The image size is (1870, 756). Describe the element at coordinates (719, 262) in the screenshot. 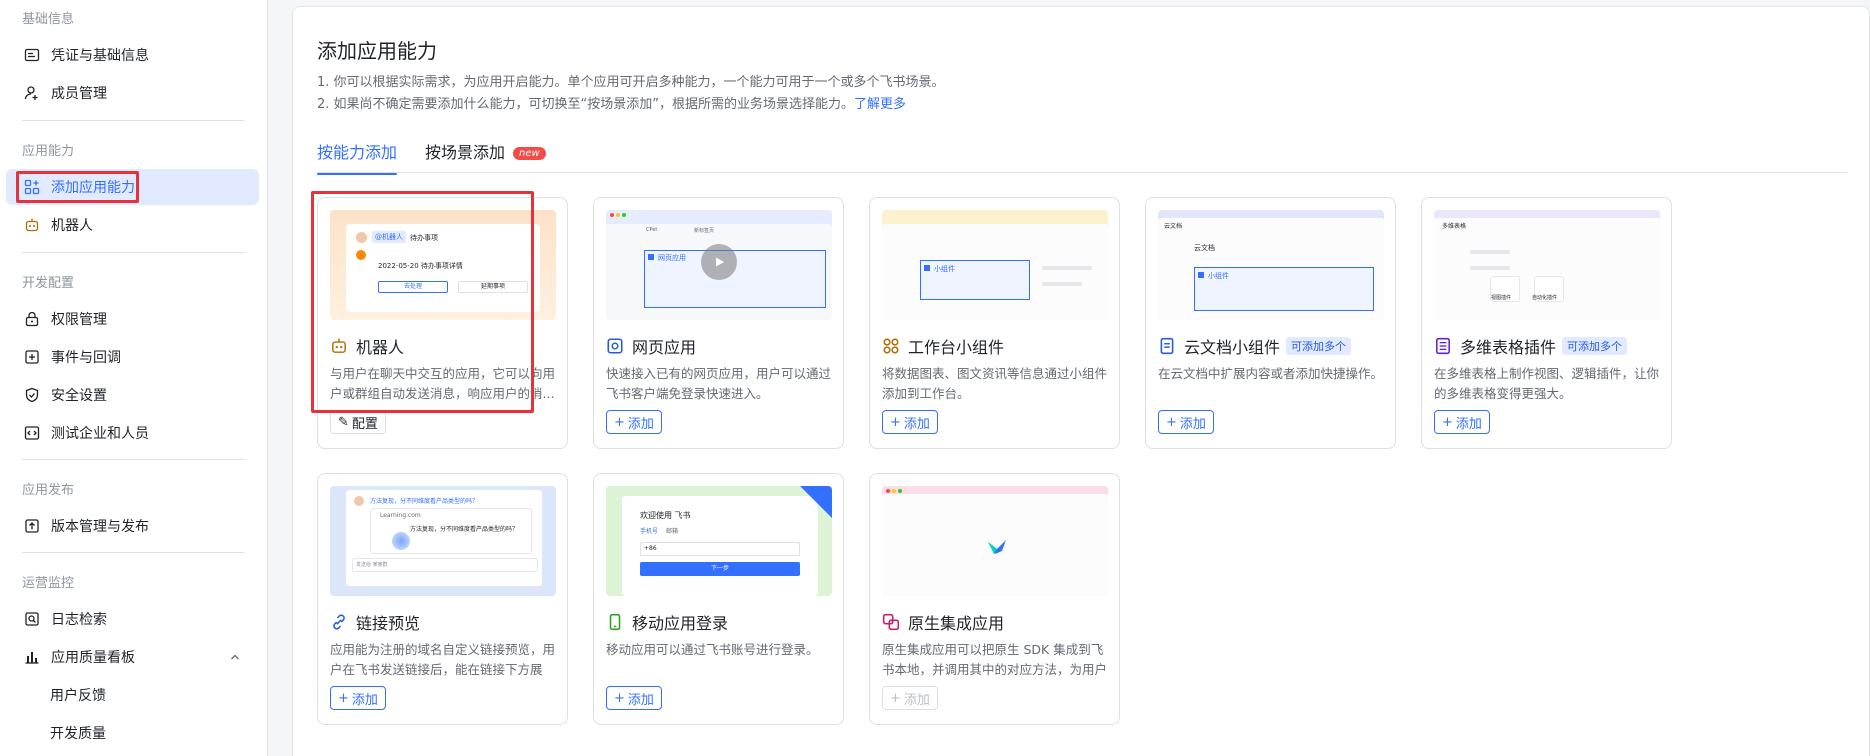

I see `play-icon` at that location.